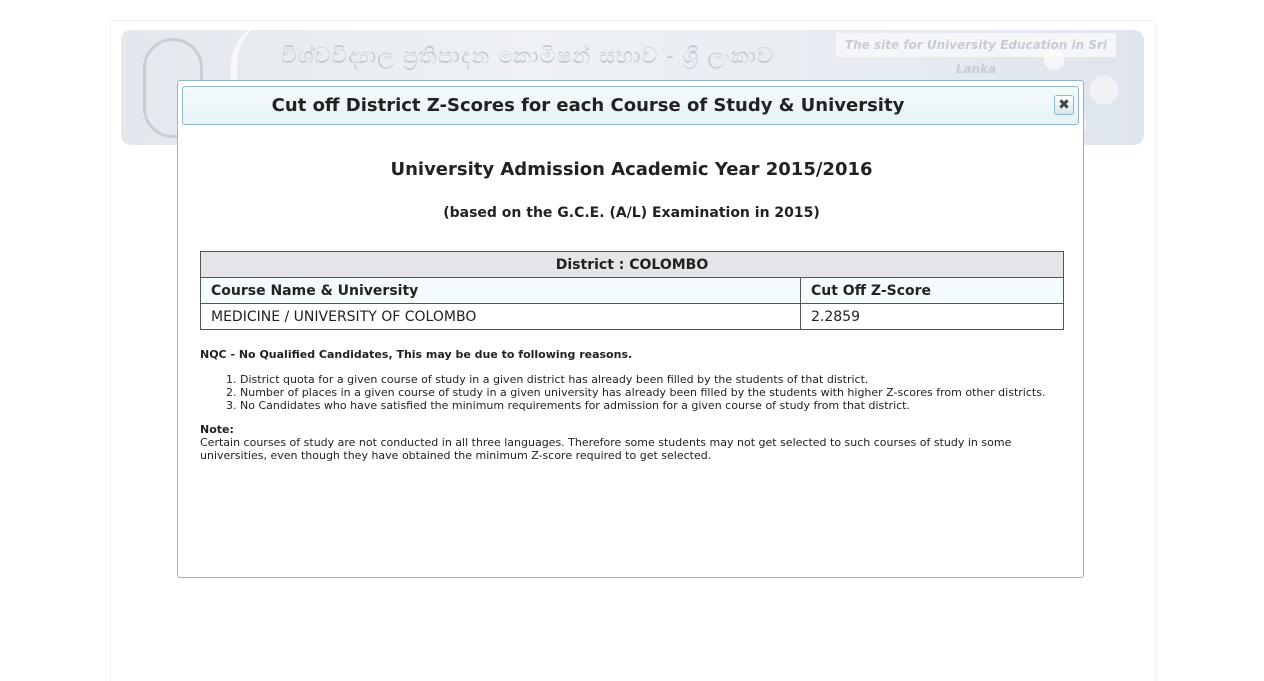  I want to click on district-header: District : COLOMBO, so click(632, 264).